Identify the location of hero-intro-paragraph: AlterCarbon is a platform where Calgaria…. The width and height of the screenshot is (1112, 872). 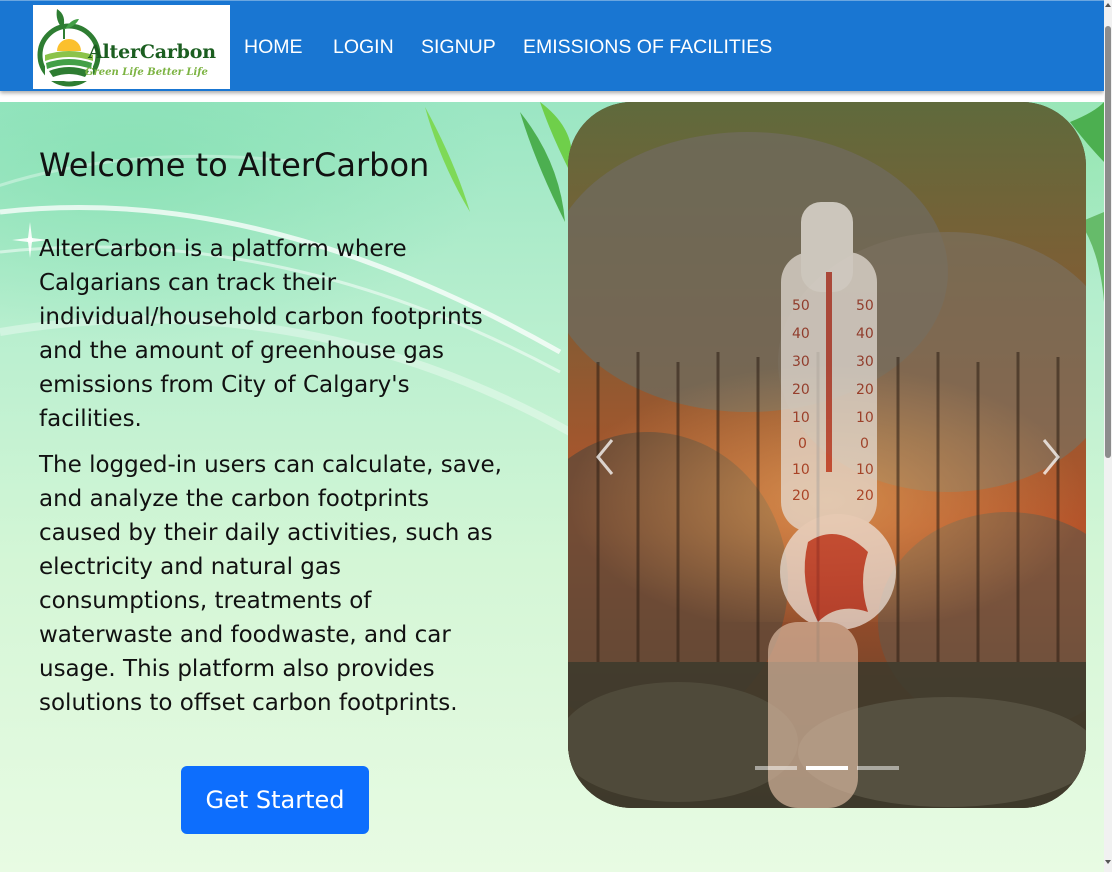
(261, 334).